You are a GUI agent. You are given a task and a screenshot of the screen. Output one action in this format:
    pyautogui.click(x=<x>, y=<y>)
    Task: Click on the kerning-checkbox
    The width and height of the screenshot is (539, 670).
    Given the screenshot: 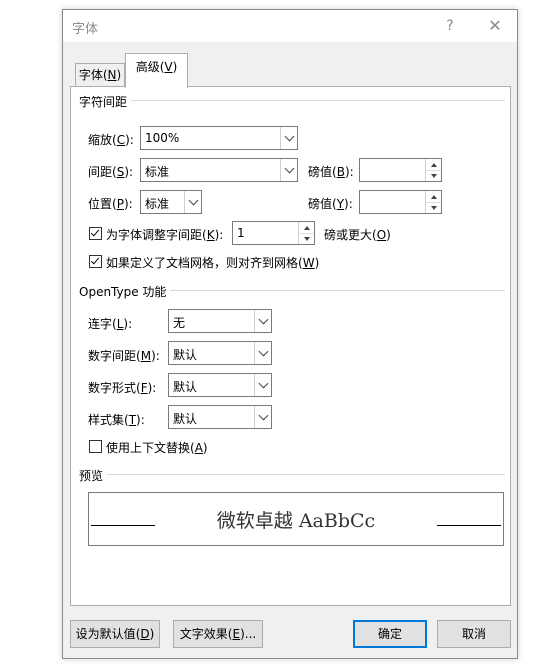 What is the action you would take?
    pyautogui.click(x=95, y=233)
    